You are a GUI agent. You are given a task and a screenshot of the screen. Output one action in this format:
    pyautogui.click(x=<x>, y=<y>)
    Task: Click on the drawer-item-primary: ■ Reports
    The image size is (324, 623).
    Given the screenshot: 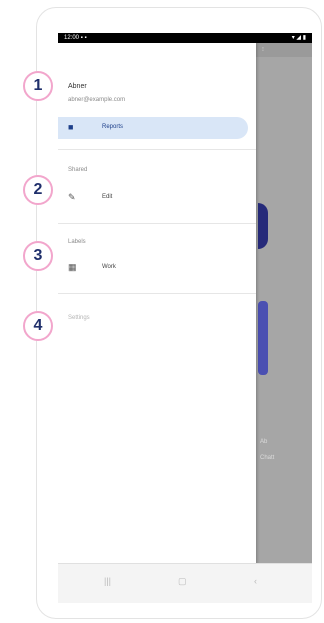 What is the action you would take?
    pyautogui.click(x=153, y=128)
    